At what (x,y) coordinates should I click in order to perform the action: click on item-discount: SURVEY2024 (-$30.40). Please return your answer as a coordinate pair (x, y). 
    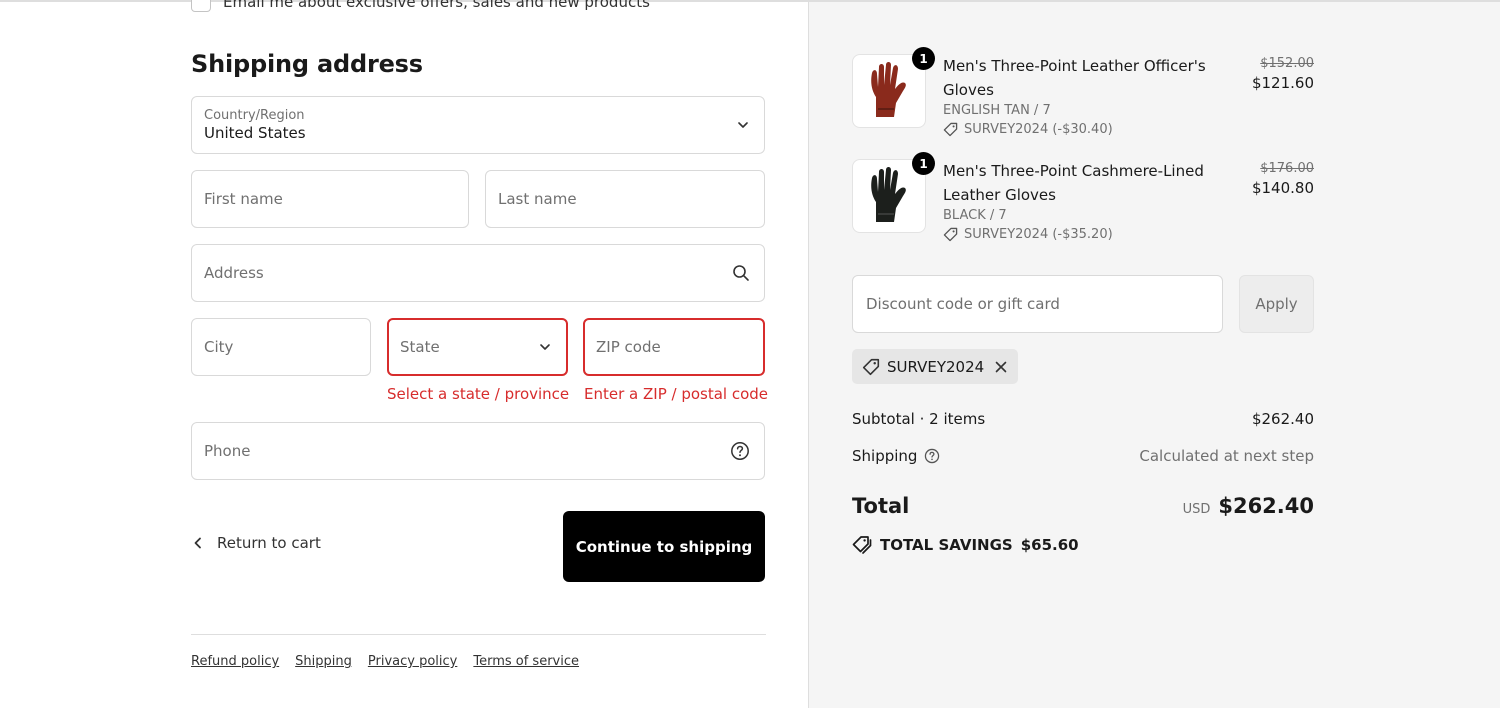
    Looking at the image, I should click on (1078, 129).